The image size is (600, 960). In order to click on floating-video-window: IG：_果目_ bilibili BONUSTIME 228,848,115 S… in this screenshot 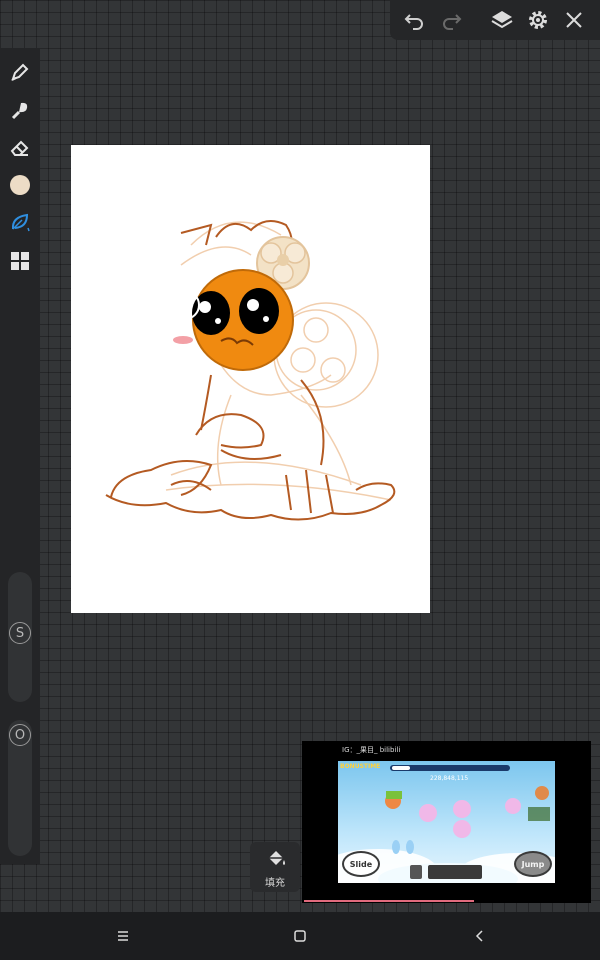, I will do `click(446, 822)`.